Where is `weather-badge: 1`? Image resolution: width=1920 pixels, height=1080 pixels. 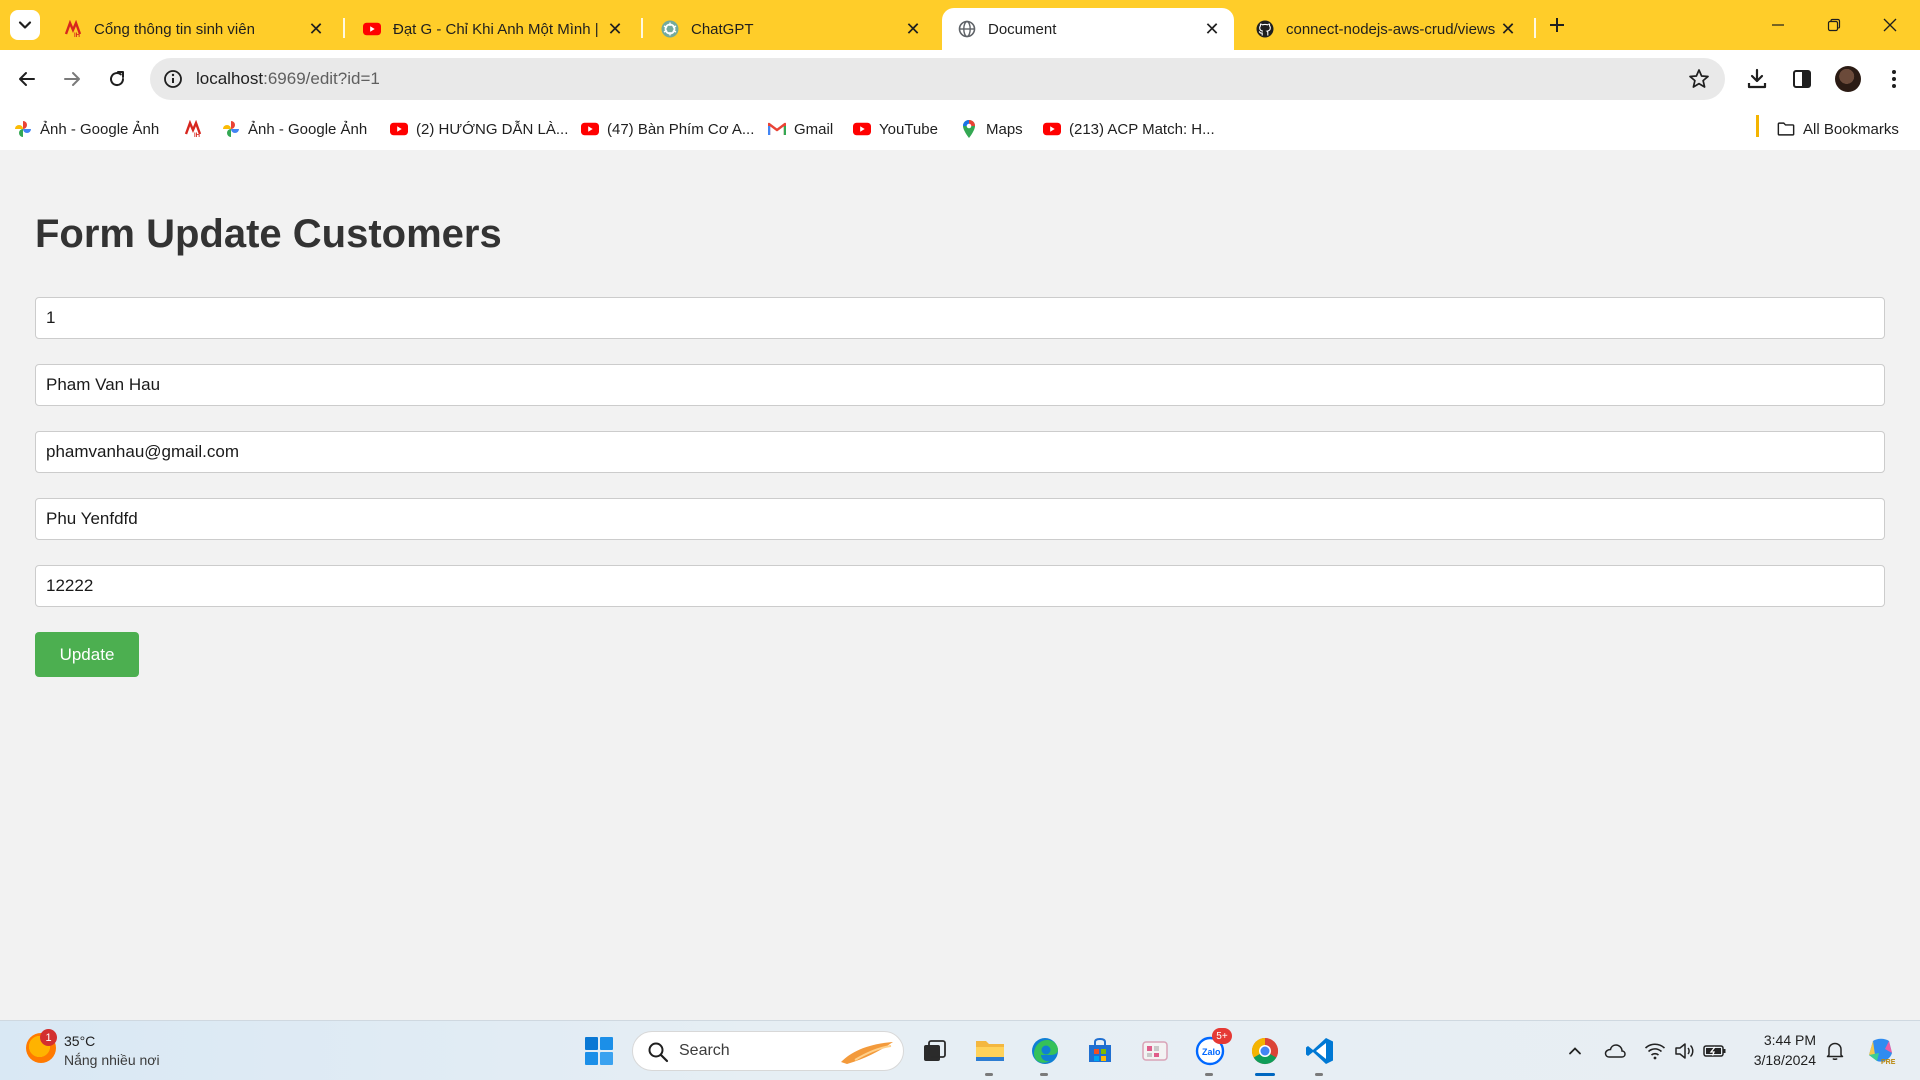
weather-badge: 1 is located at coordinates (48, 1037).